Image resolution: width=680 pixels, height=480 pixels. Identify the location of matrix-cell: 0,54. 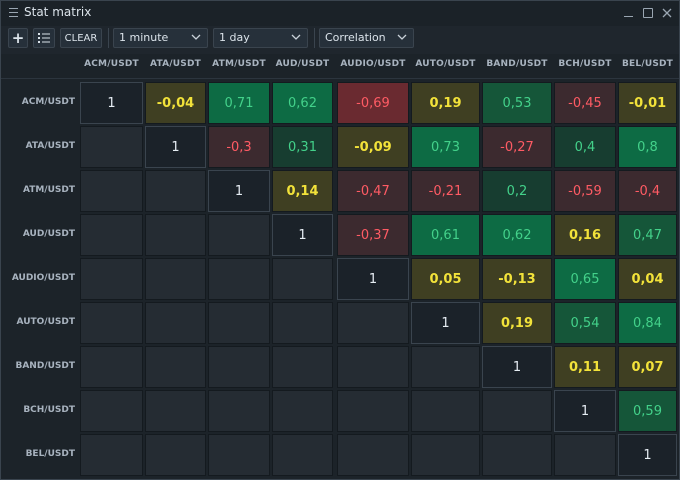
(585, 323).